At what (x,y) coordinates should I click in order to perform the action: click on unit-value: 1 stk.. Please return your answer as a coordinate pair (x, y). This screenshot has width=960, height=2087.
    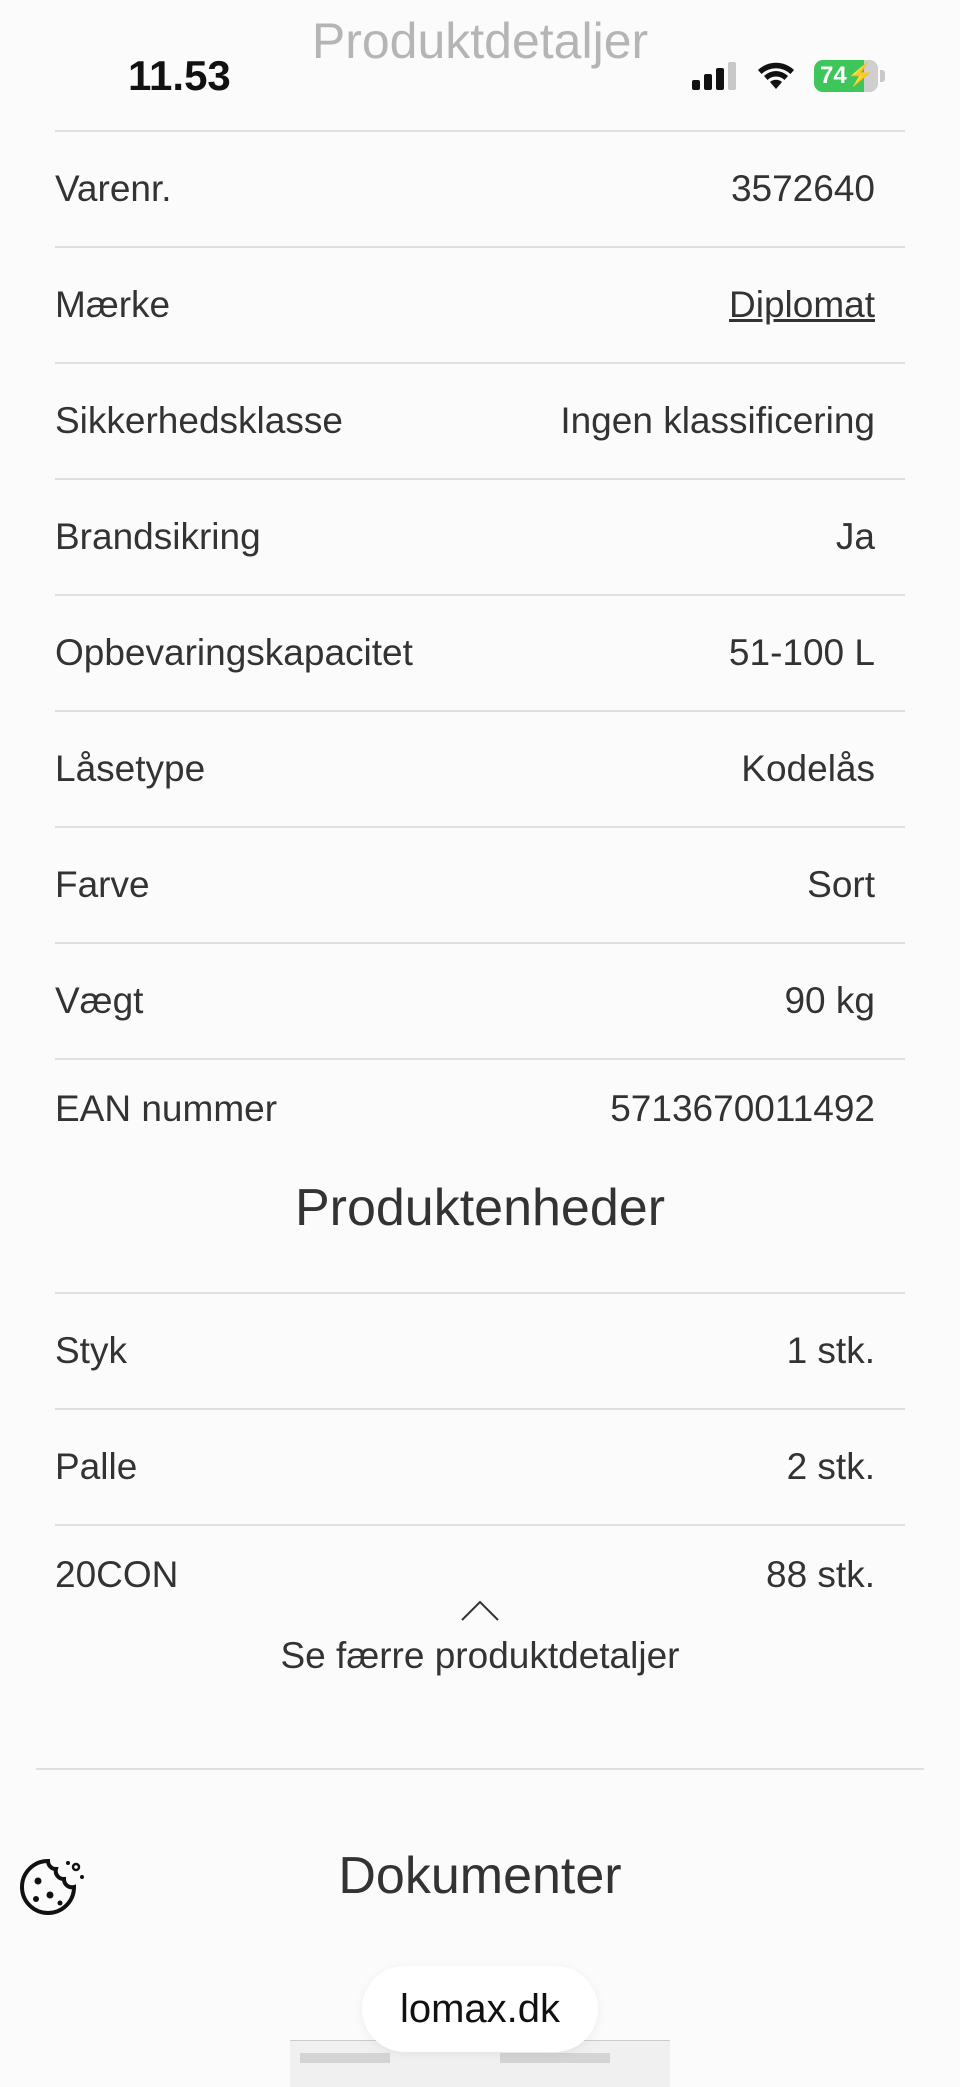
    Looking at the image, I should click on (830, 1350).